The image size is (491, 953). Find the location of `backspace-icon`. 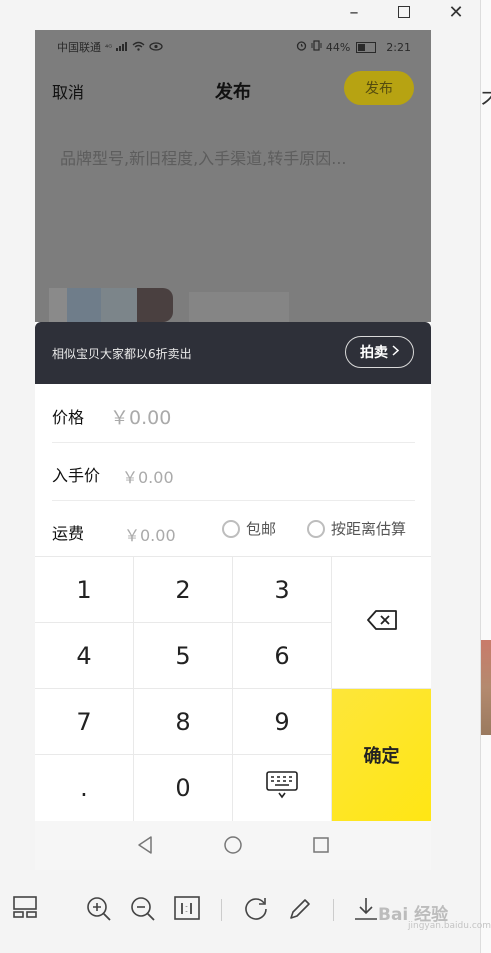

backspace-icon is located at coordinates (382, 623).